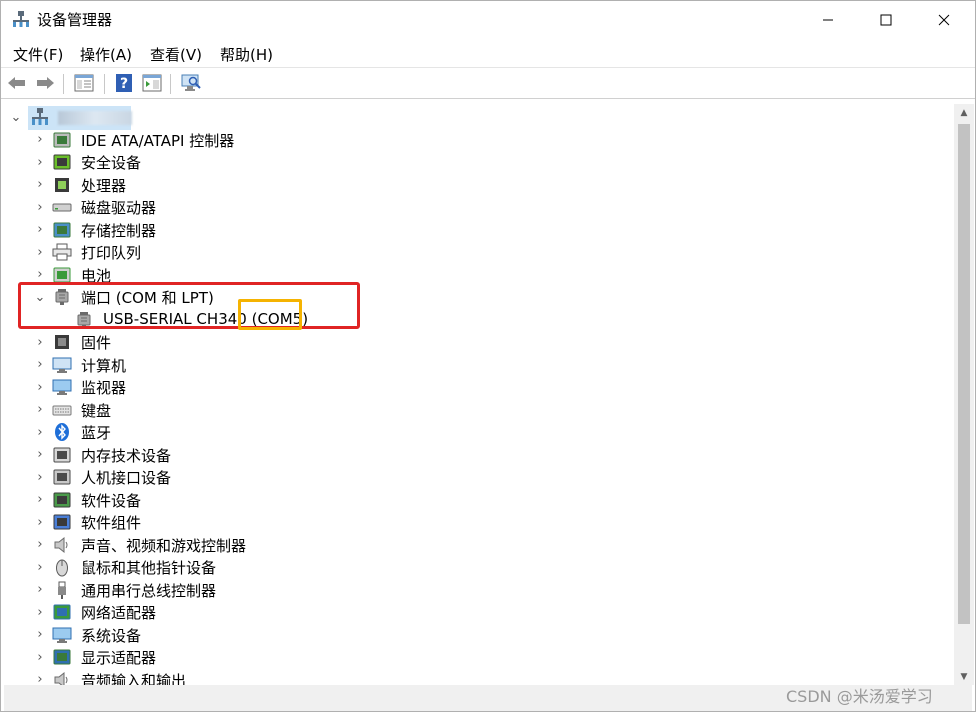 Image resolution: width=976 pixels, height=712 pixels. I want to click on tree-category-row: › 蓝牙, so click(476, 432).